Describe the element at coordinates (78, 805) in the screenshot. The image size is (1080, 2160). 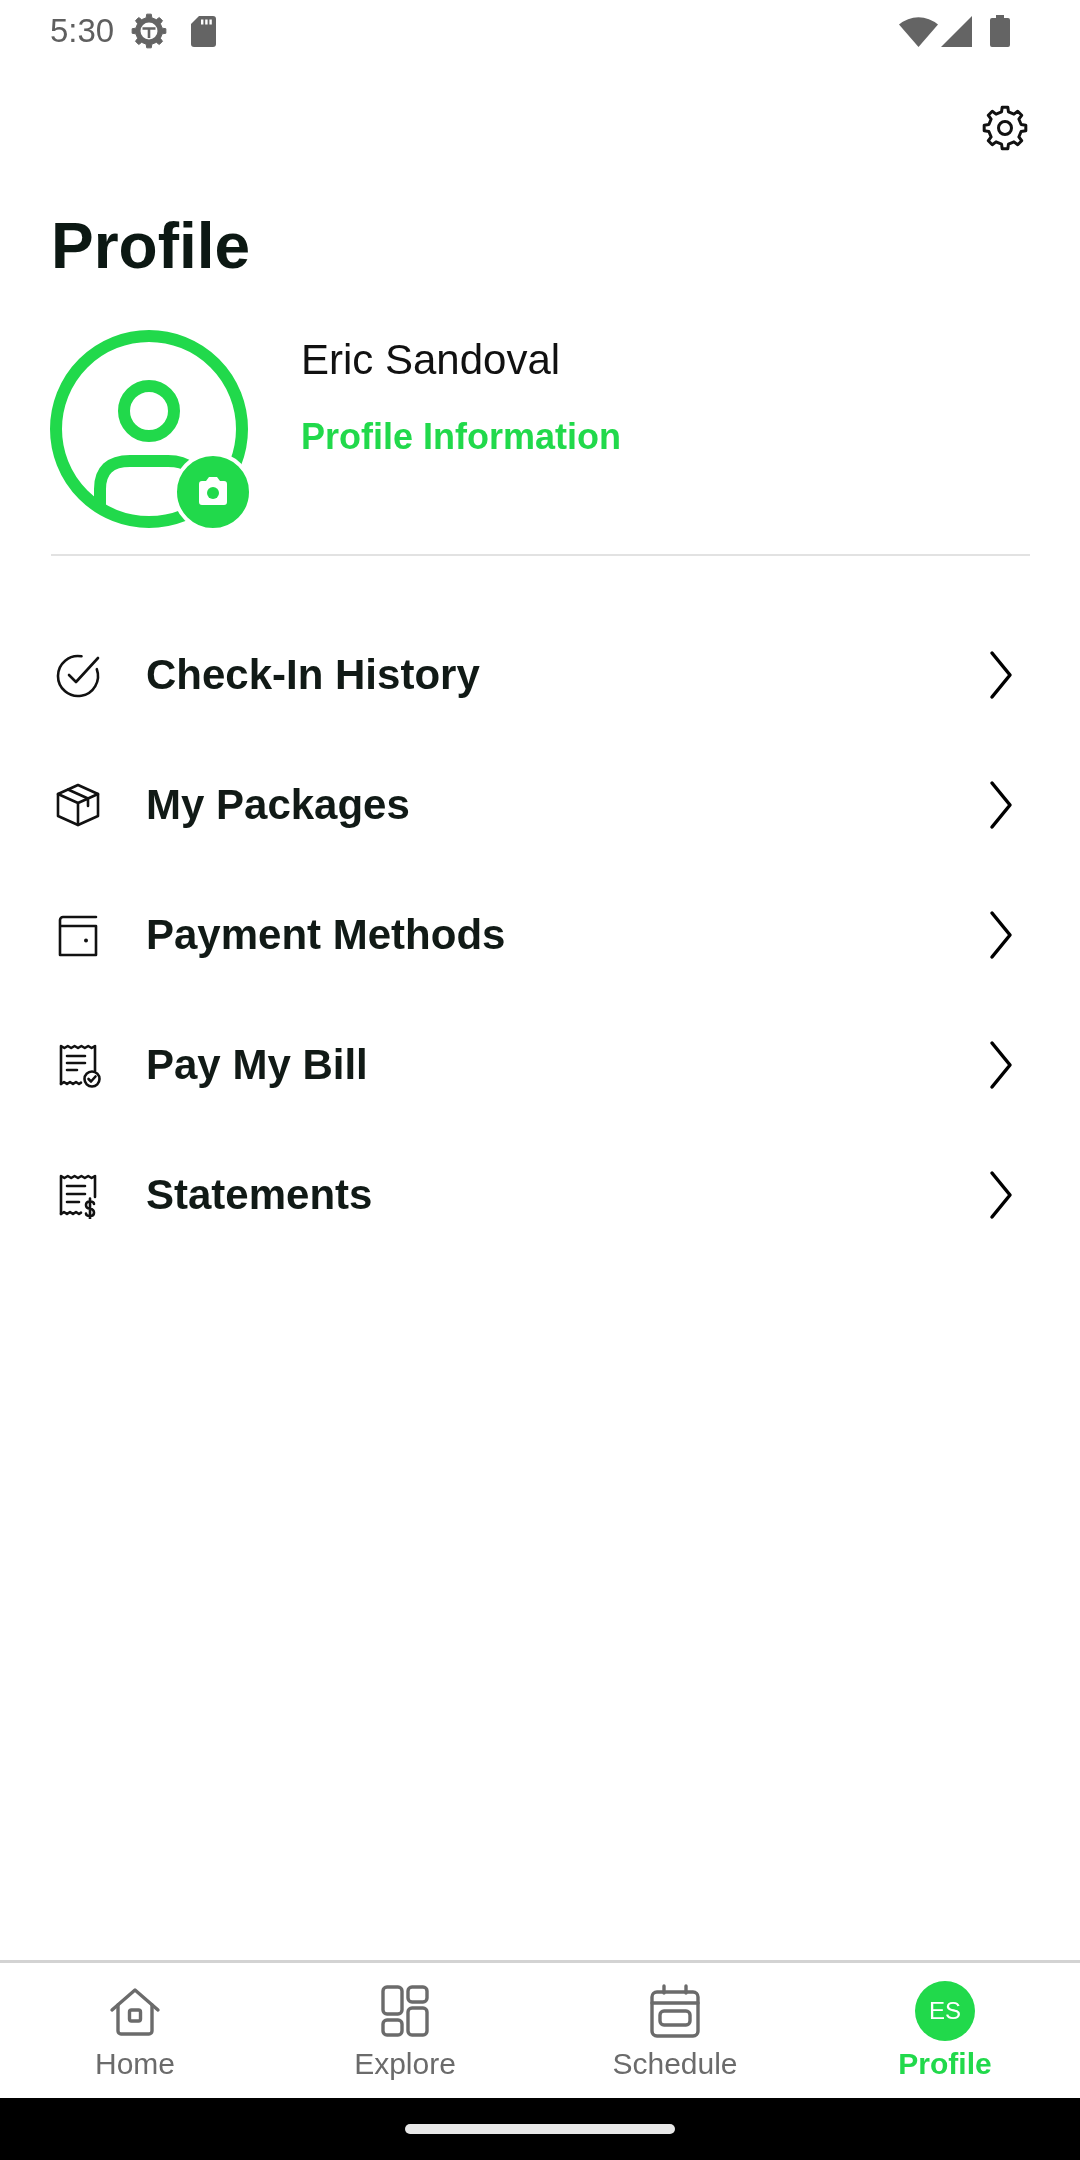
I see `box-icon` at that location.